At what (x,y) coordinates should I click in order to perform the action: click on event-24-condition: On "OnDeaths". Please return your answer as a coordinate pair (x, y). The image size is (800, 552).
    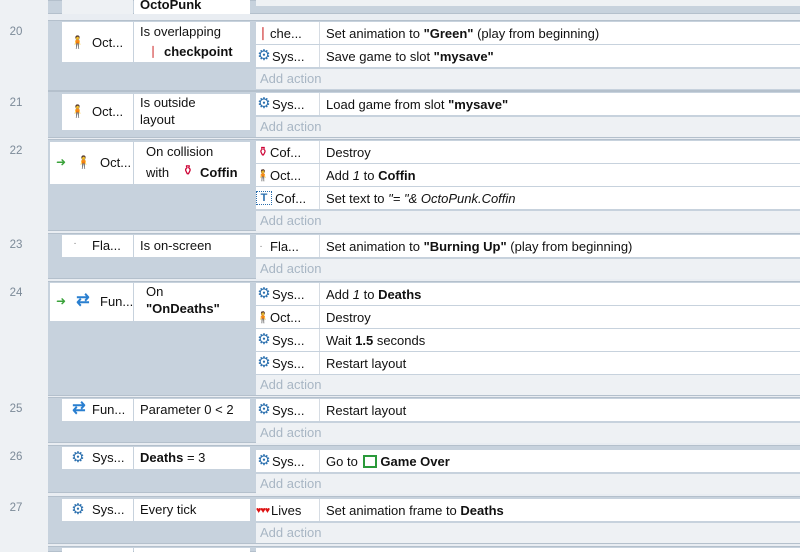
    Looking at the image, I should click on (192, 302).